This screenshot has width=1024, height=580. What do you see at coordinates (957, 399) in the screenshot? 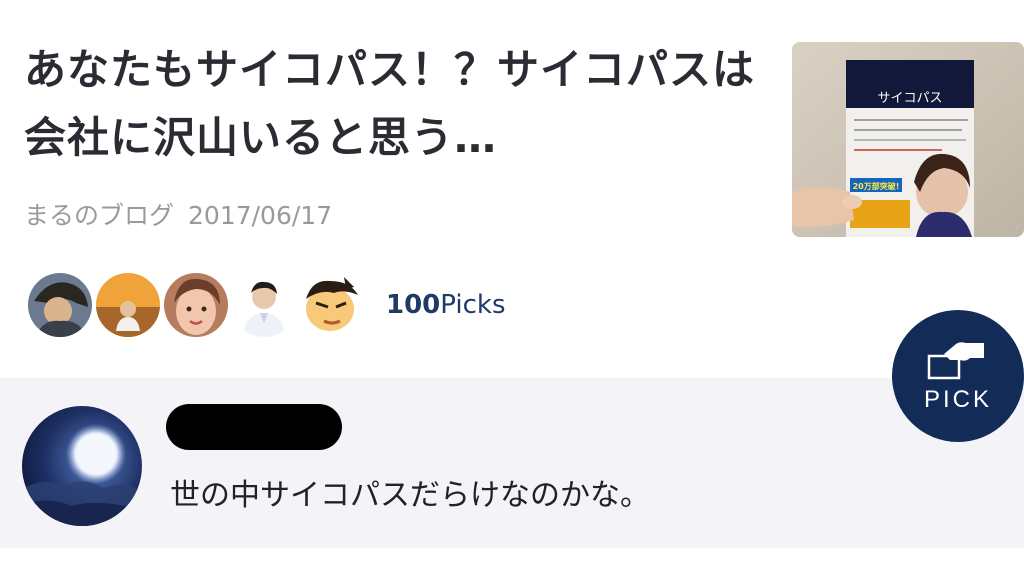
I see `pick-button-label: PICK` at bounding box center [957, 399].